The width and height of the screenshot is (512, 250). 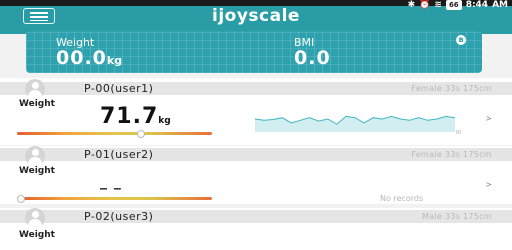 What do you see at coordinates (355, 123) in the screenshot?
I see `weight-trend-chart` at bounding box center [355, 123].